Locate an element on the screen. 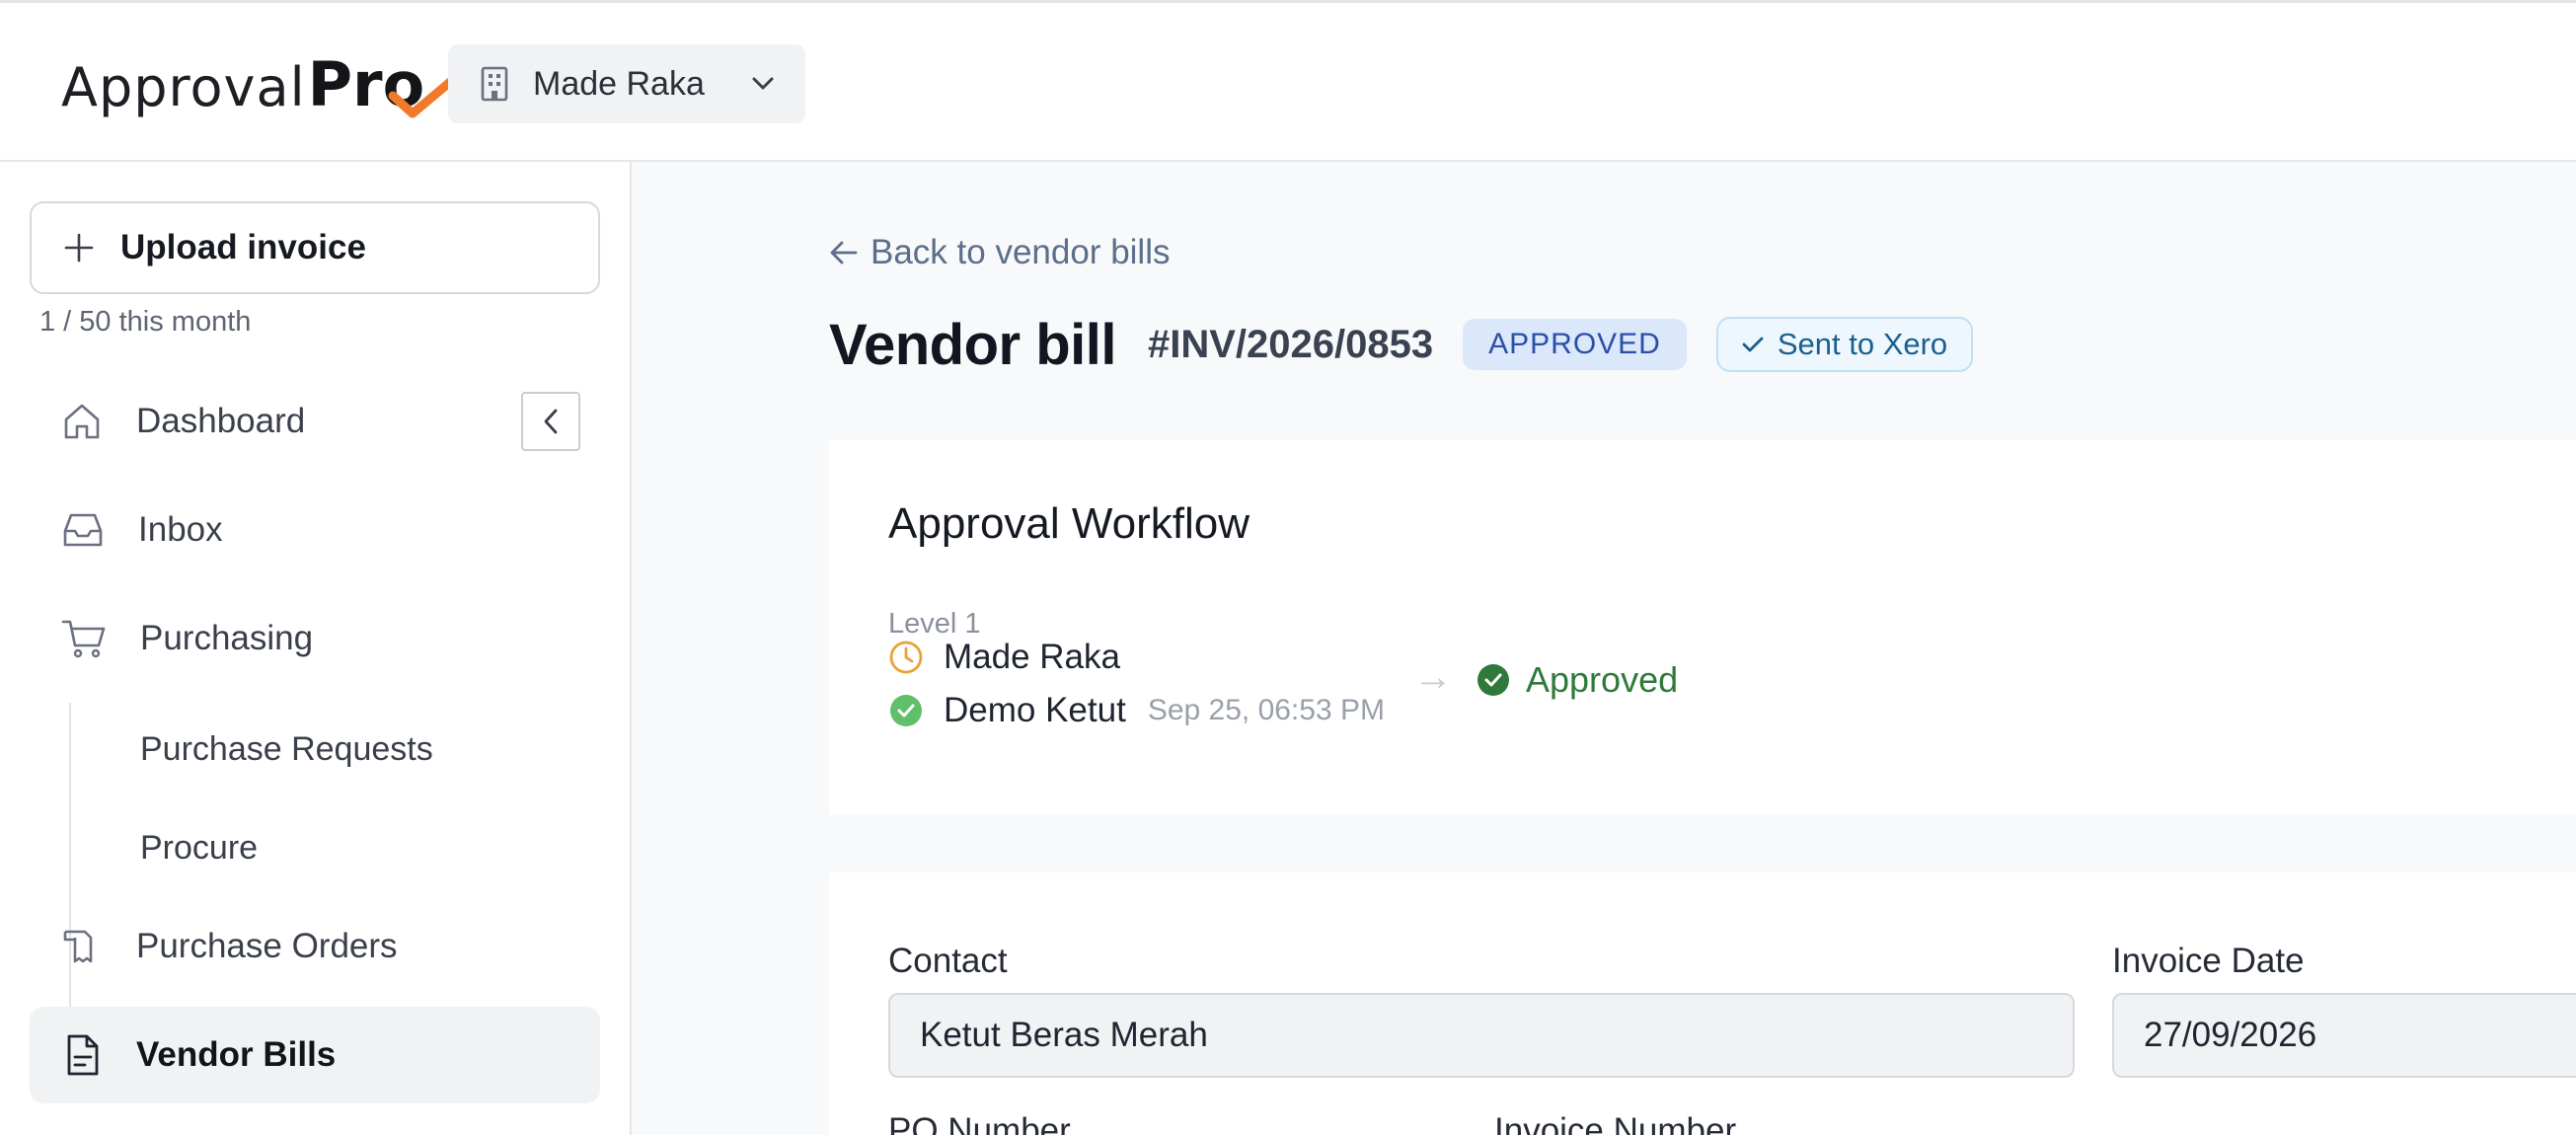 Image resolution: width=2576 pixels, height=1135 pixels. sidebar-subitem-procure: Procure is located at coordinates (199, 848).